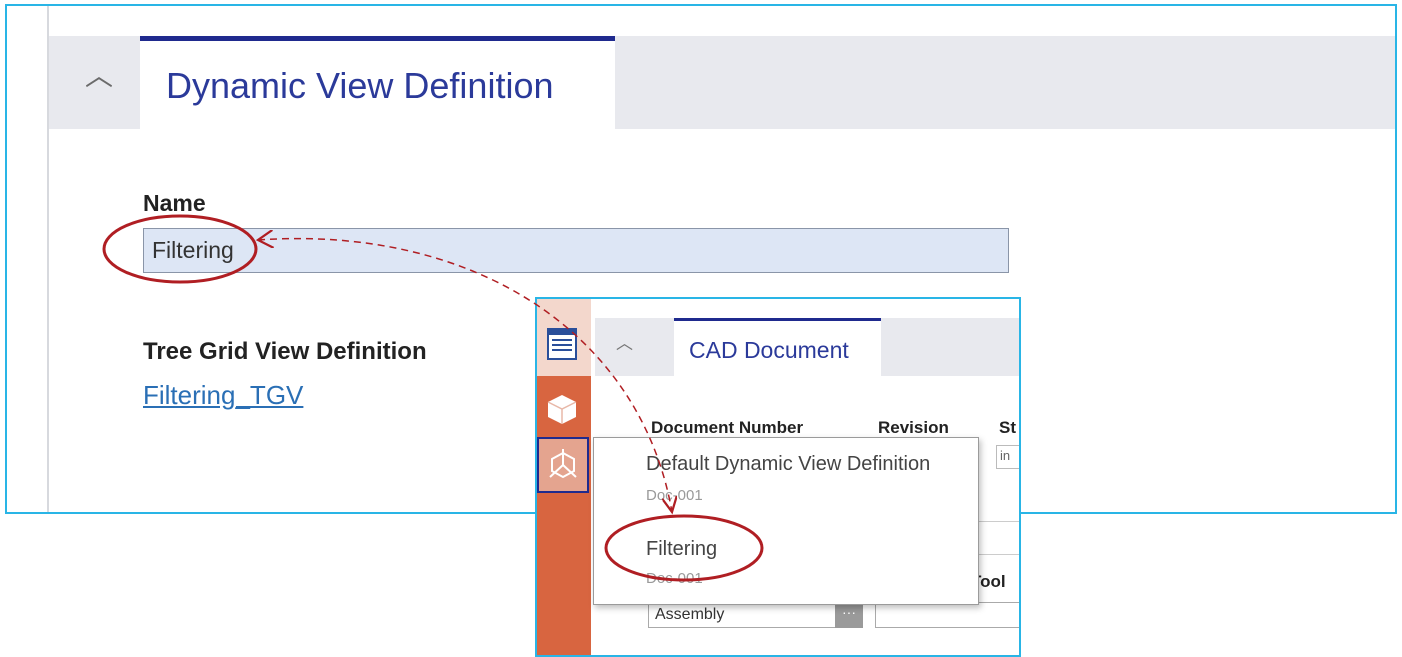  I want to click on dropdown-item-default: Default Dynamic View Definition Doc-001, so click(786, 476).